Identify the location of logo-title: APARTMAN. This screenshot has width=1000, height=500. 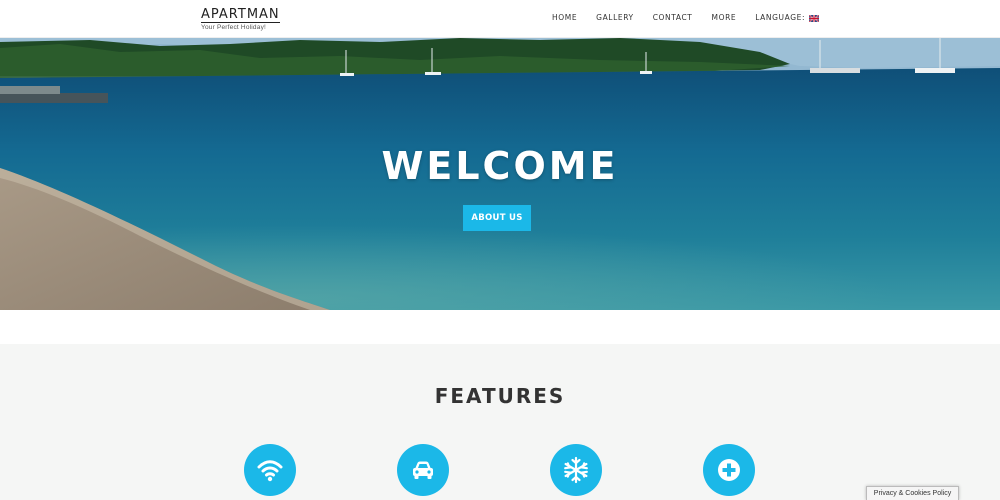
(240, 15).